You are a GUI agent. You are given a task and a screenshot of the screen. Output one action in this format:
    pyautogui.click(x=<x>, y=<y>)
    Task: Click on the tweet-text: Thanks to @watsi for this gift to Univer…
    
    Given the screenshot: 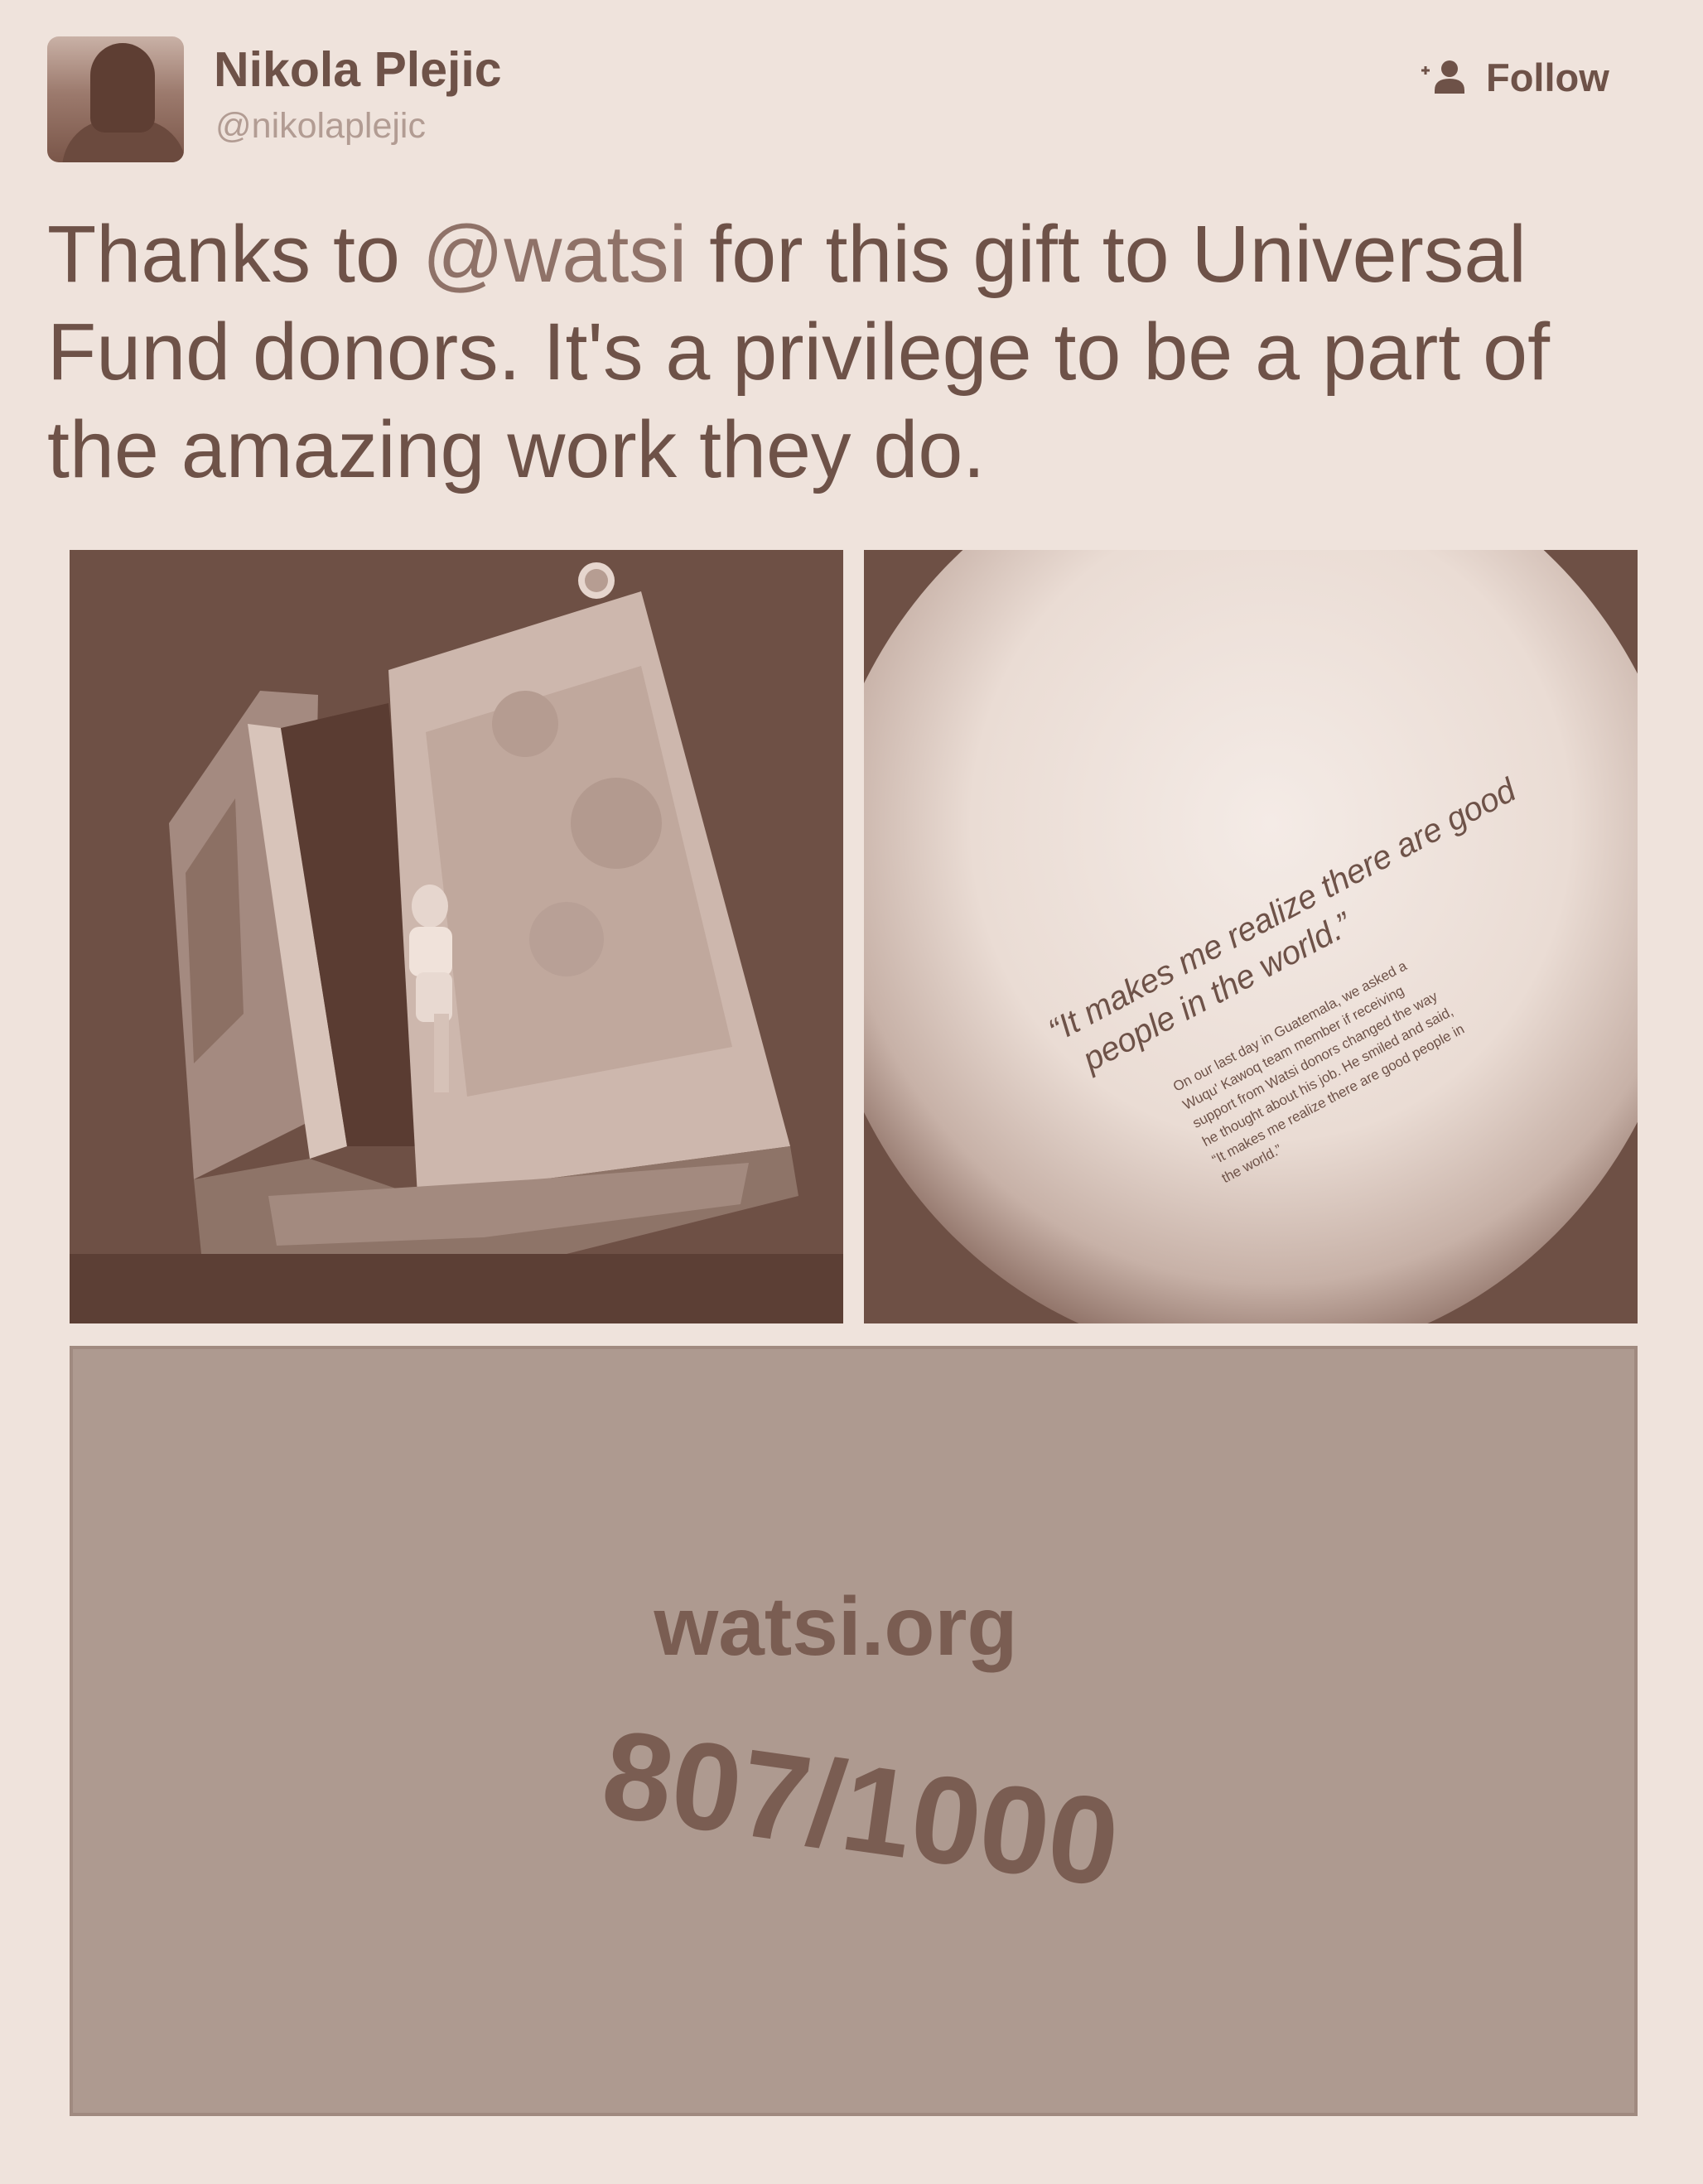 What is the action you would take?
    pyautogui.click(x=851, y=352)
    